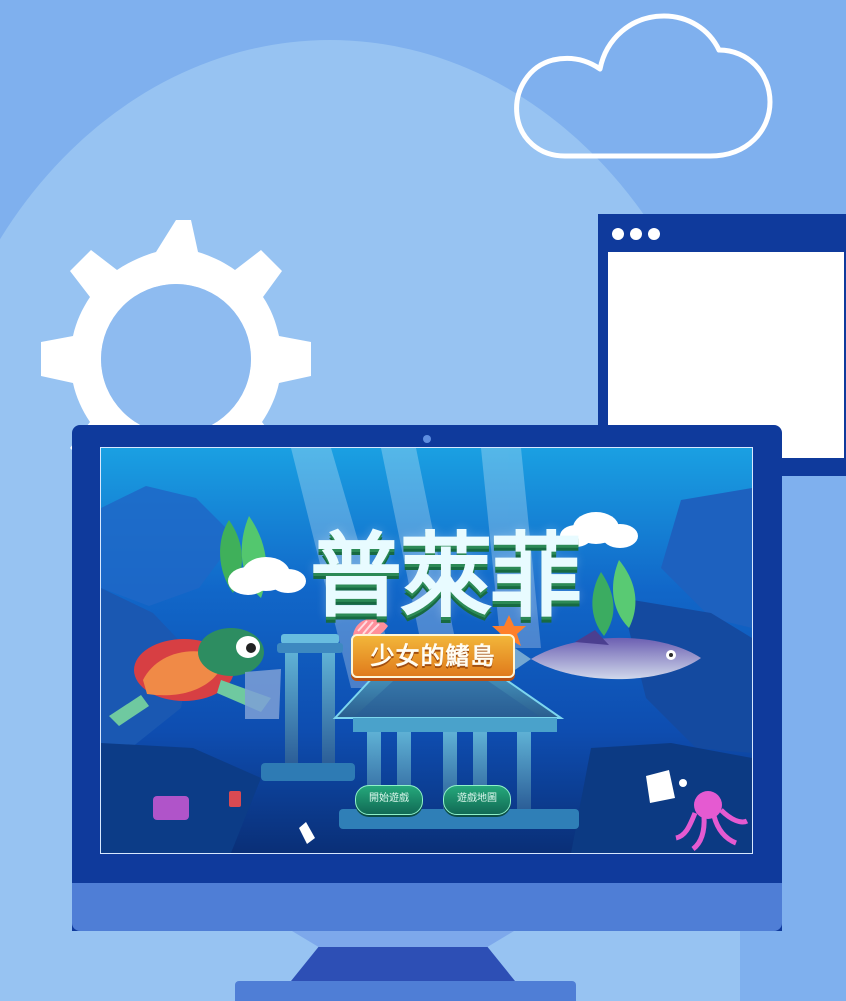 Image resolution: width=846 pixels, height=1001 pixels. Describe the element at coordinates (405, 991) in the screenshot. I see `monitor-stand-base` at that location.